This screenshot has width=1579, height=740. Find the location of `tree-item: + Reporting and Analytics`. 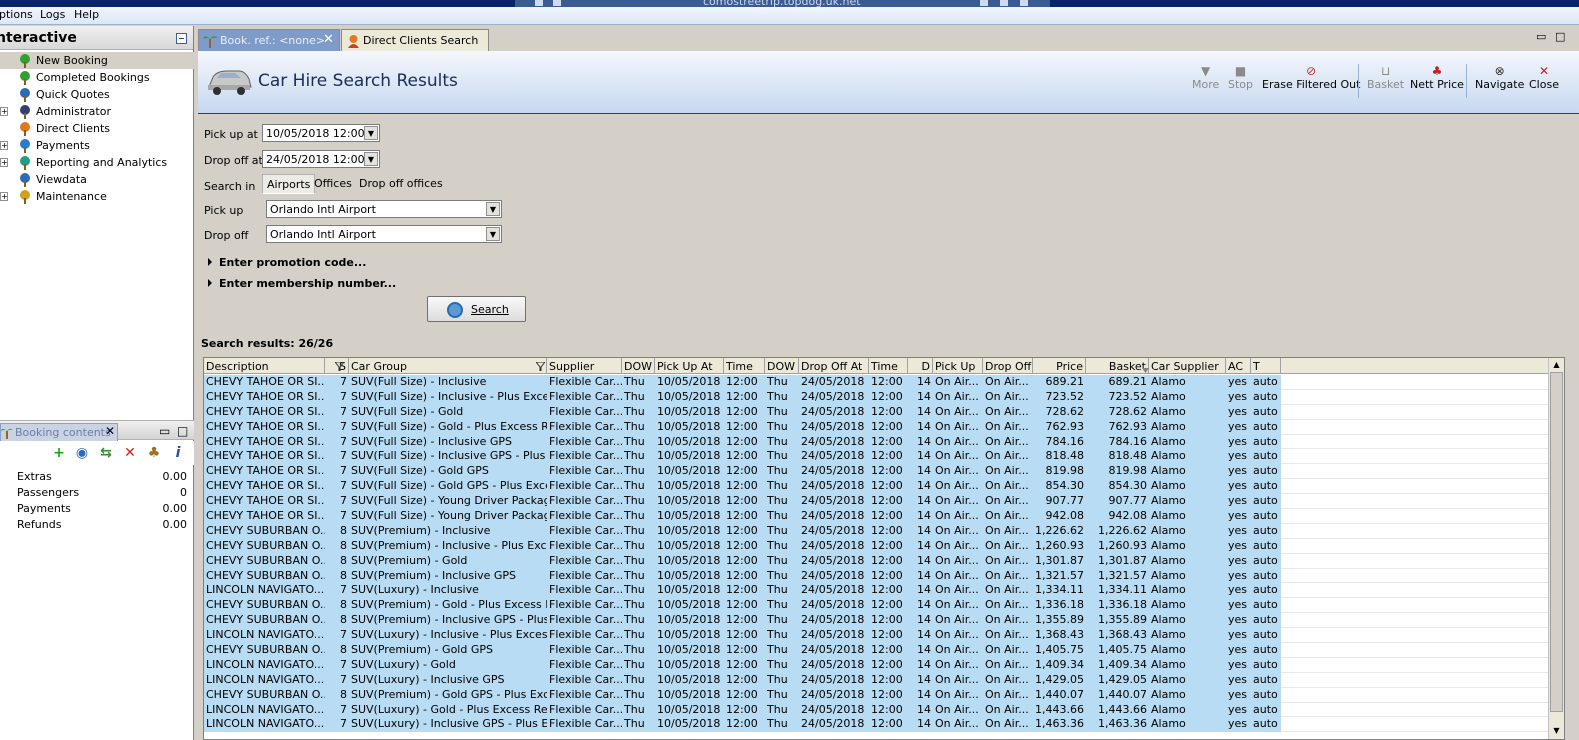

tree-item: + Reporting and Analytics is located at coordinates (97, 162).